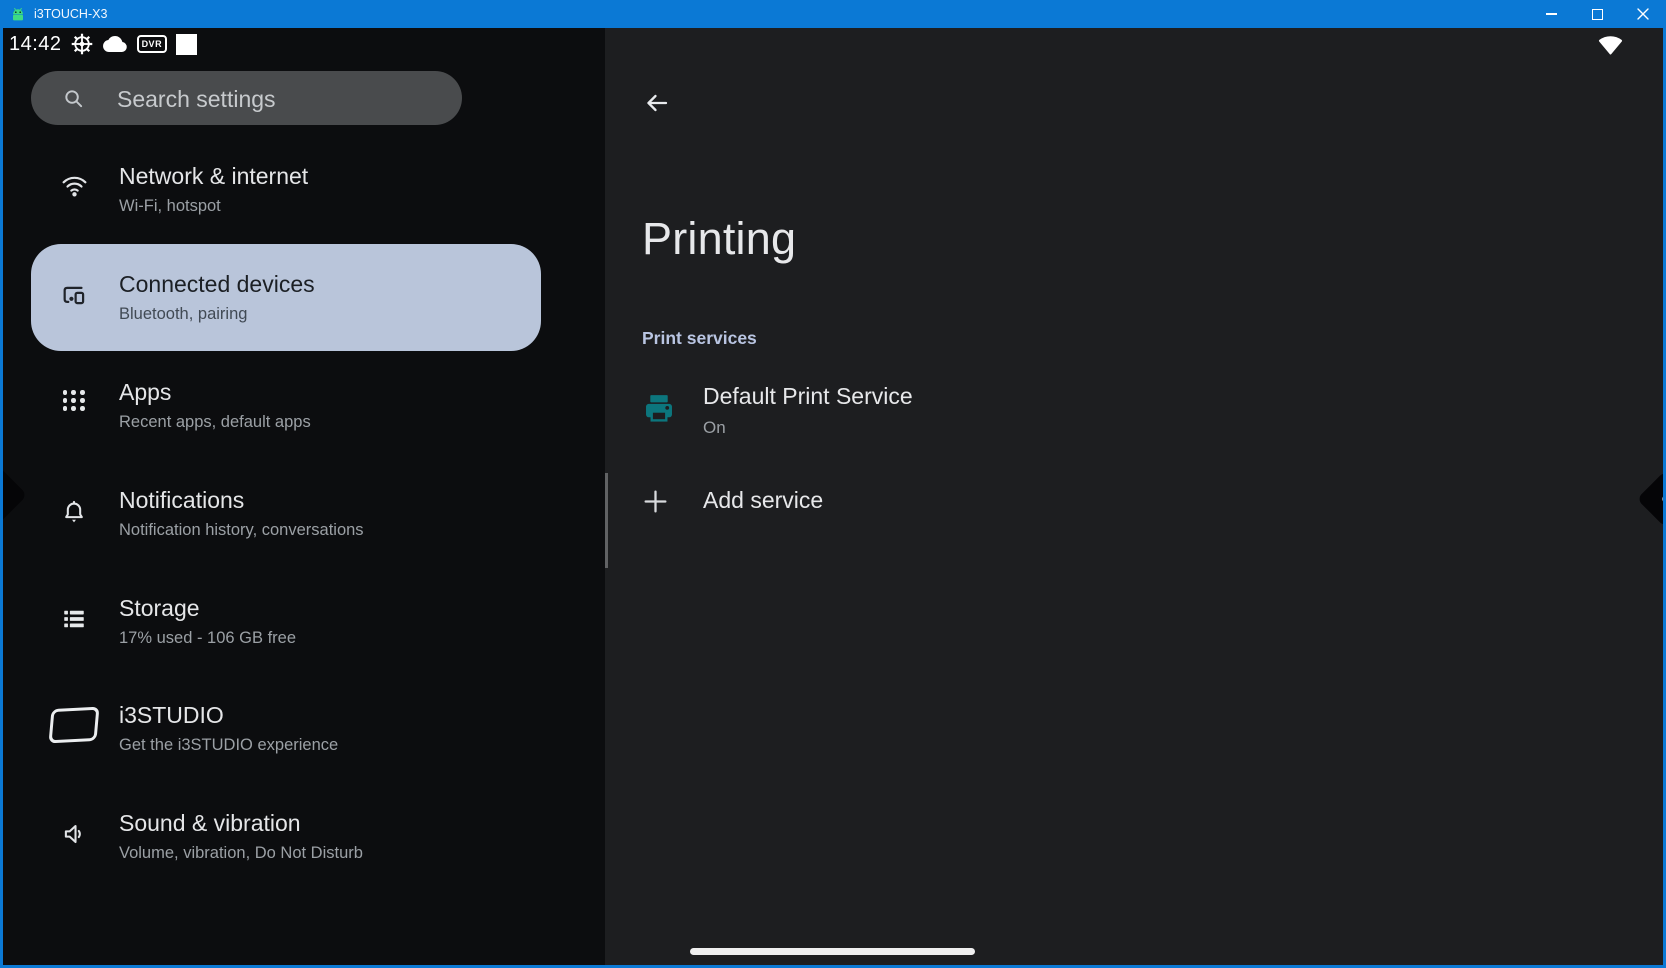  What do you see at coordinates (74, 296) in the screenshot?
I see `connected-devices-icon` at bounding box center [74, 296].